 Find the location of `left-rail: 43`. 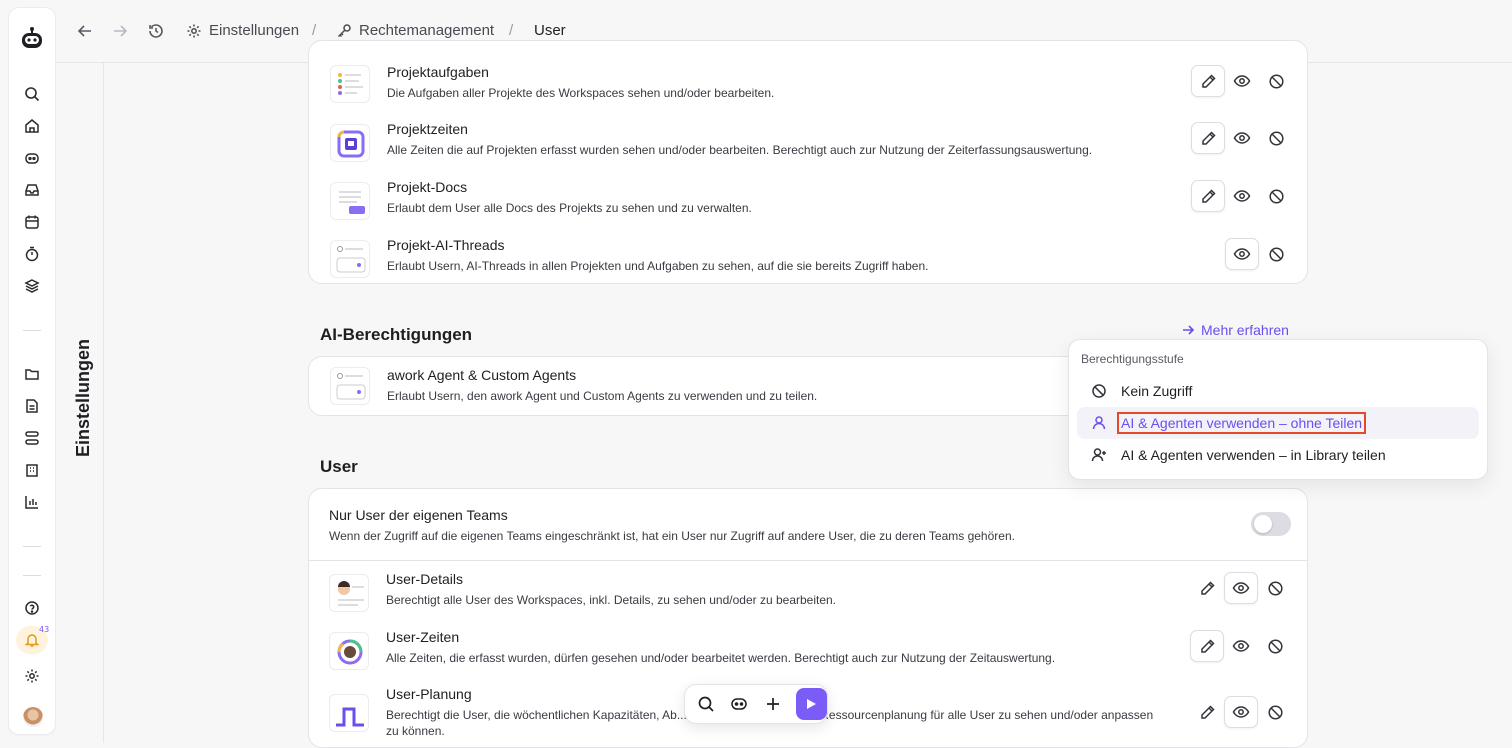

left-rail: 43 is located at coordinates (32, 371).